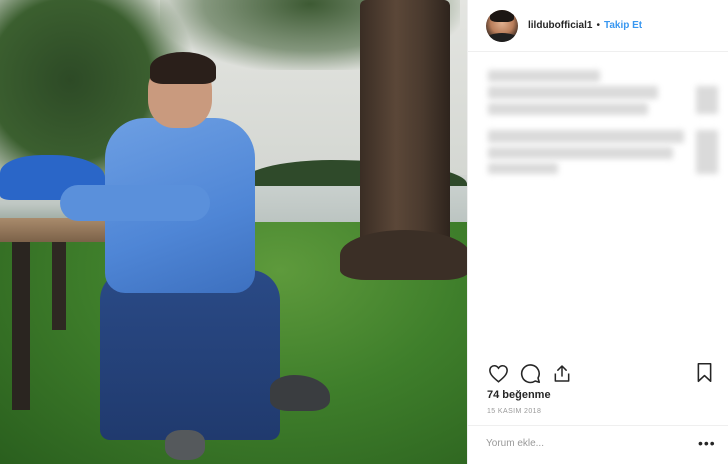 The width and height of the screenshot is (728, 464). What do you see at coordinates (560, 25) in the screenshot?
I see `username-link: lildubofficial1` at bounding box center [560, 25].